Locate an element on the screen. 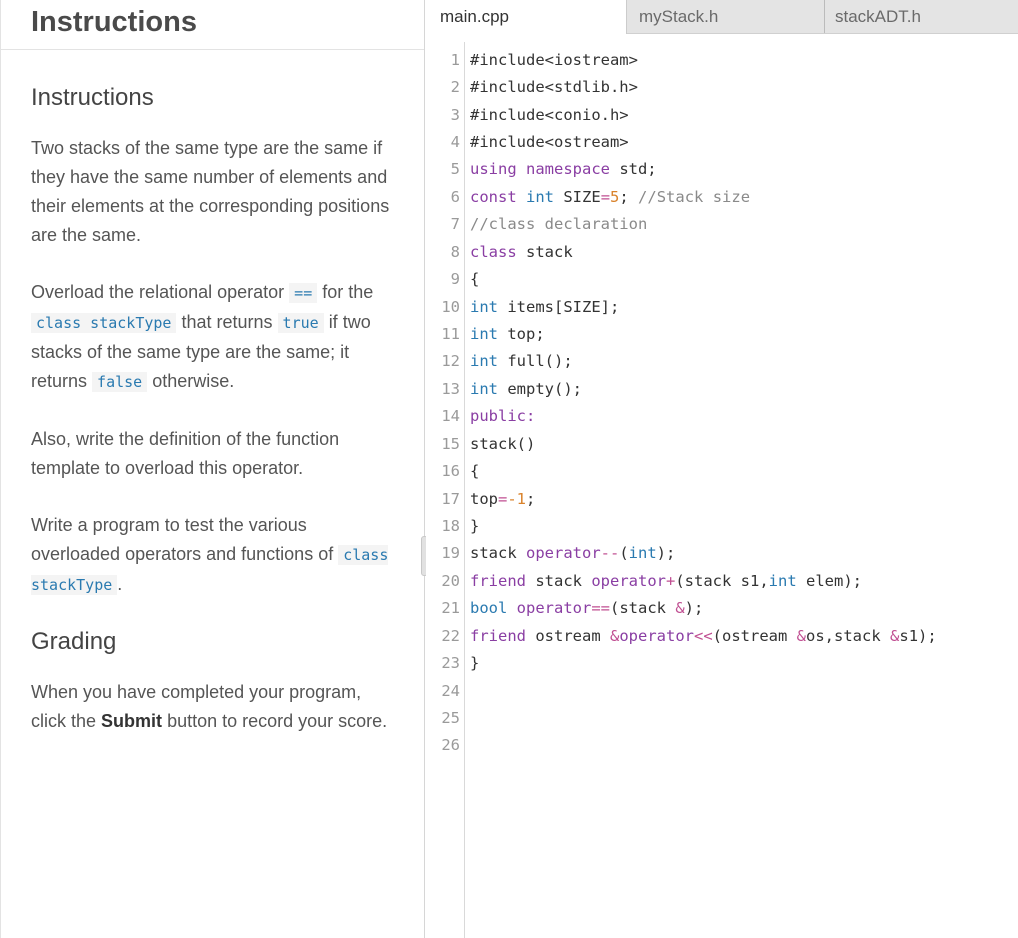 The width and height of the screenshot is (1018, 938). line-code: } is located at coordinates (474, 526).